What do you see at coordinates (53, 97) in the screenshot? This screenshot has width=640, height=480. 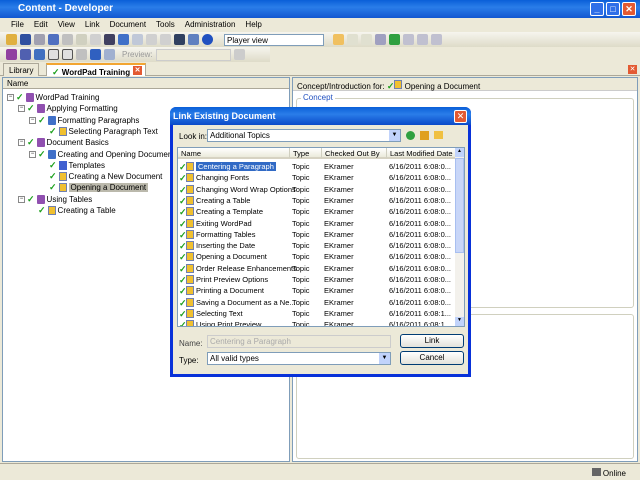 I see `tree-item: − ✓ WordPad Training` at bounding box center [53, 97].